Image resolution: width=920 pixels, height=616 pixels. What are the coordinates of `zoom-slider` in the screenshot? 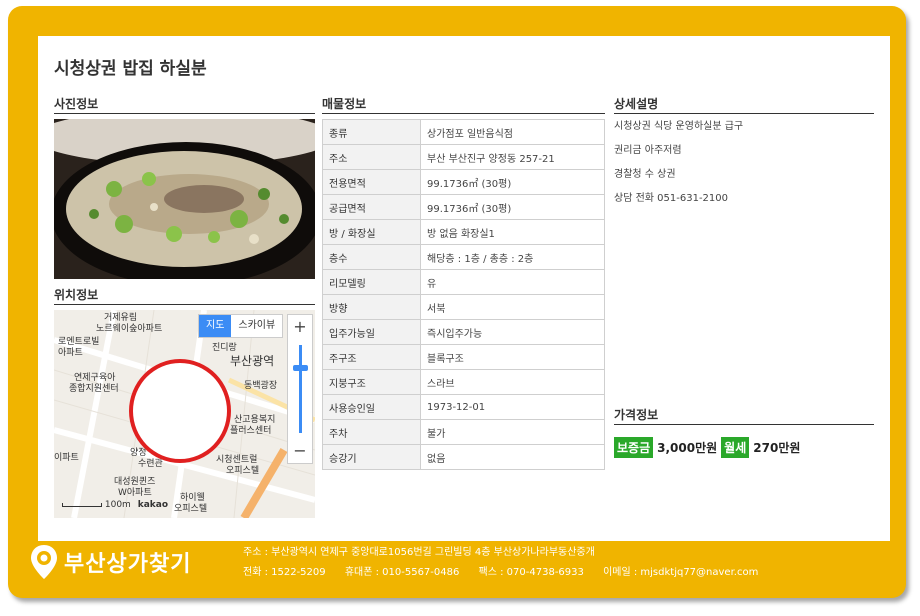 It's located at (300, 389).